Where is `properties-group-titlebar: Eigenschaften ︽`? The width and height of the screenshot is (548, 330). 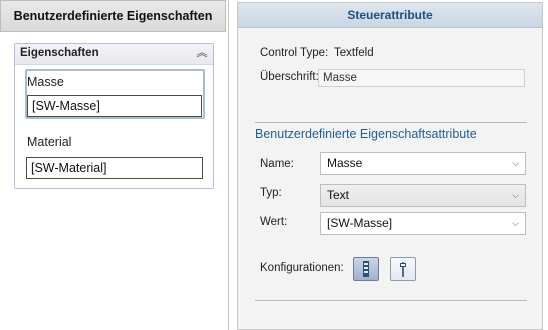 properties-group-titlebar: Eigenschaften ︽ is located at coordinates (114, 54).